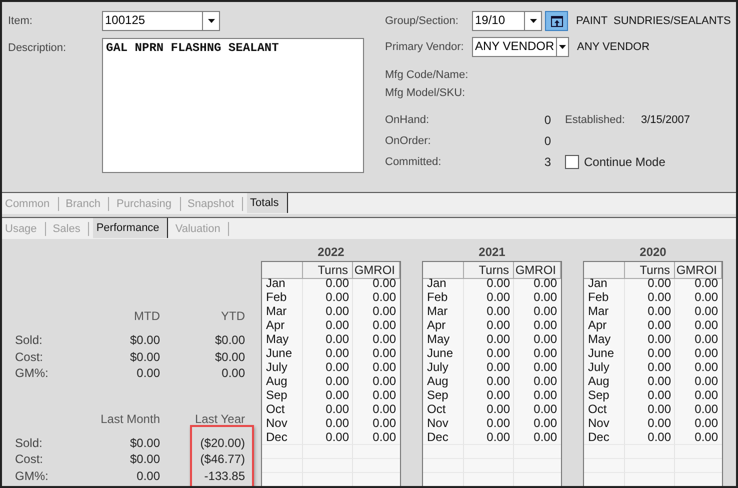 This screenshot has width=738, height=488. What do you see at coordinates (599, 339) in the screenshot?
I see `month-cell-text: May` at bounding box center [599, 339].